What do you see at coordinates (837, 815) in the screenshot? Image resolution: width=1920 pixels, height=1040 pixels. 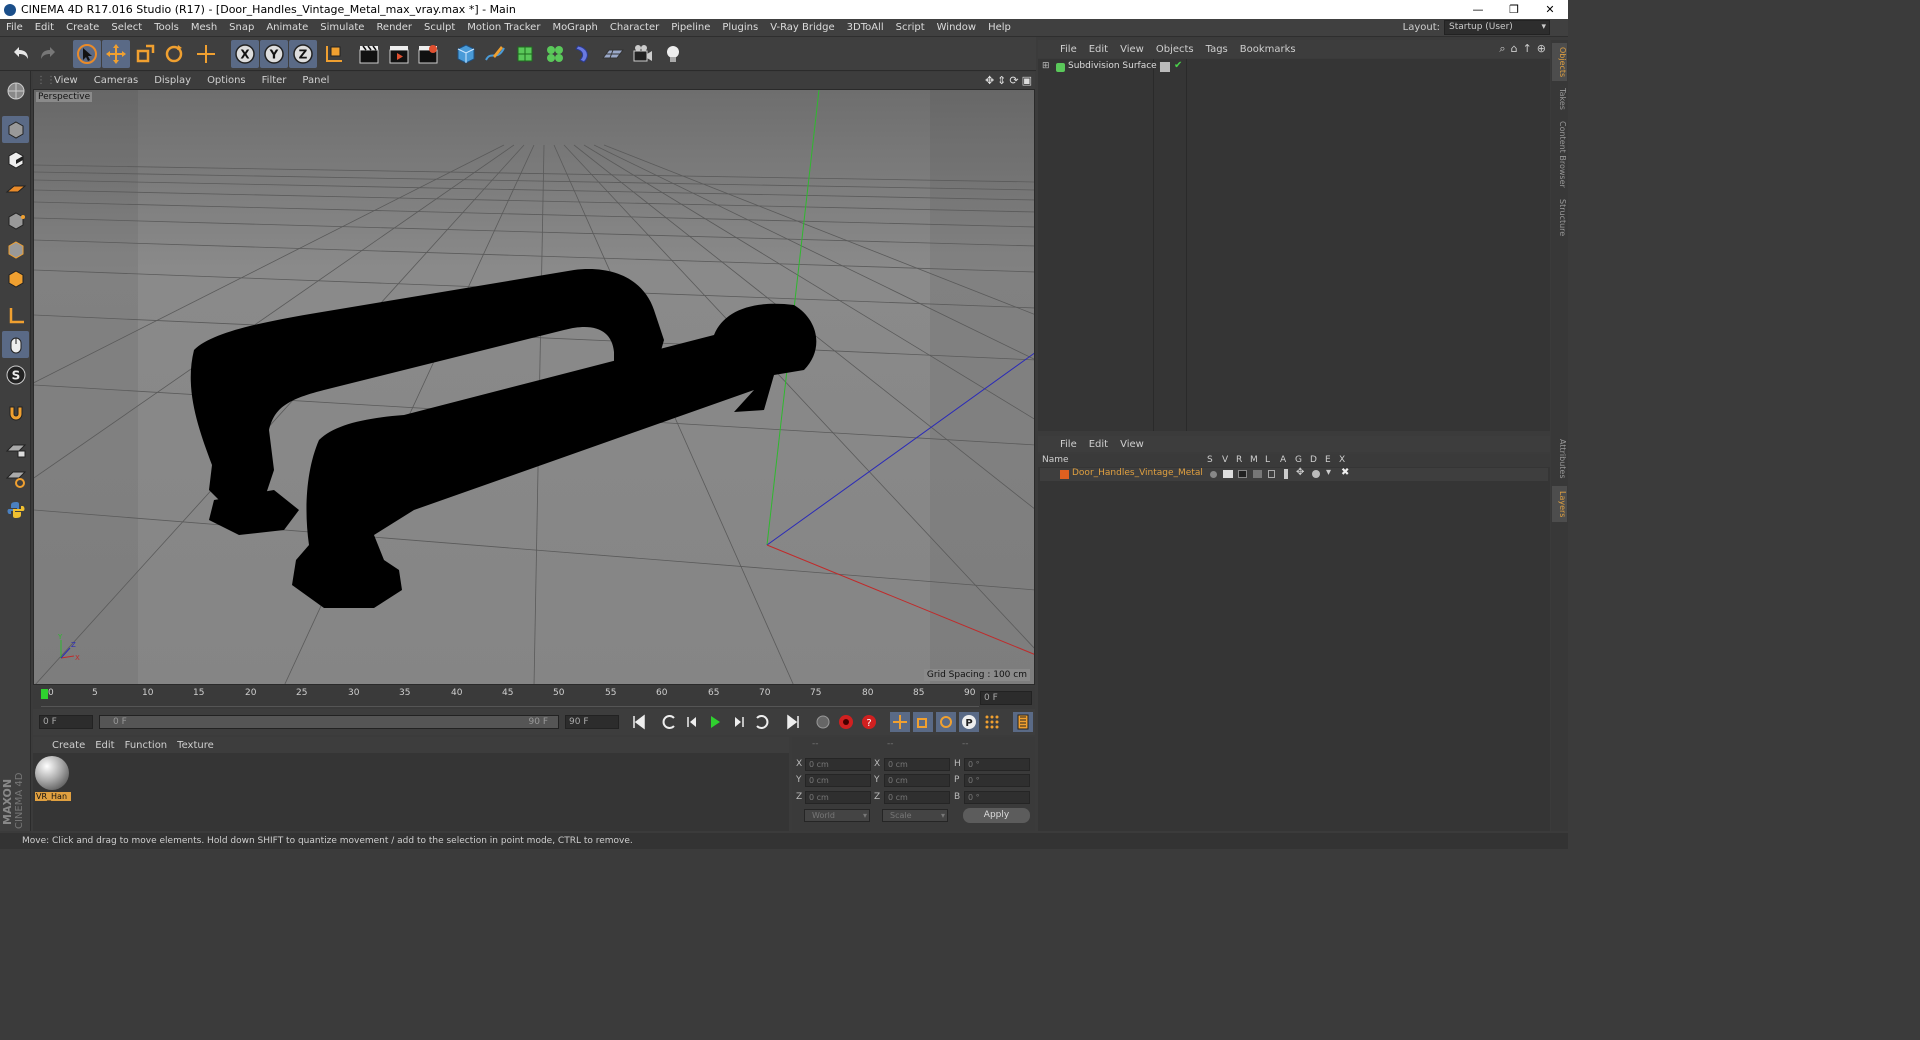 I see `coordinate-space-select: World ▾` at bounding box center [837, 815].